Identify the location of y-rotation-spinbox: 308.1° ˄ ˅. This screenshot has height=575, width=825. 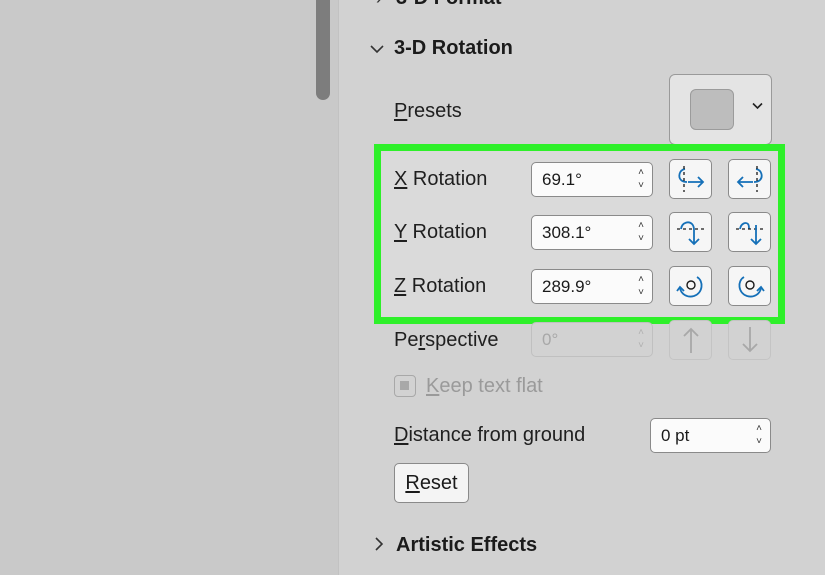
(592, 232).